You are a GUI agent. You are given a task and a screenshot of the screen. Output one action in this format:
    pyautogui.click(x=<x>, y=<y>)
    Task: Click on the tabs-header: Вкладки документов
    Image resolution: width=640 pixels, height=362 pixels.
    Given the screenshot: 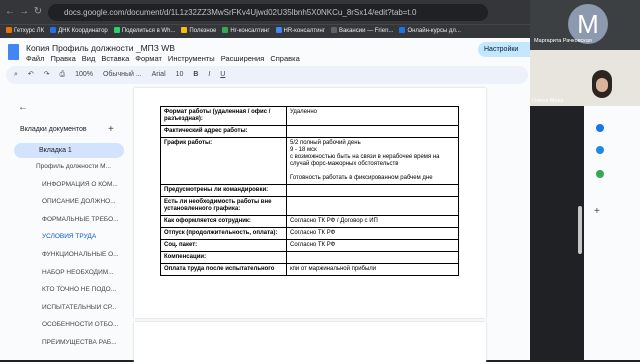 What is the action you would take?
    pyautogui.click(x=53, y=129)
    